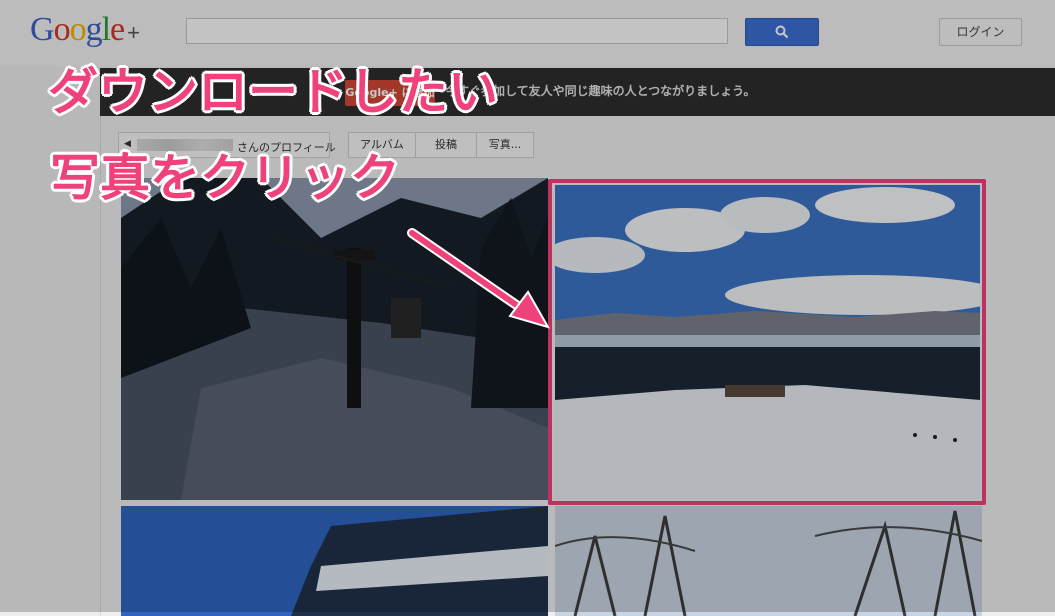 The width and height of the screenshot is (1055, 616). What do you see at coordinates (479, 278) in the screenshot?
I see `annotation-arrow-icon` at bounding box center [479, 278].